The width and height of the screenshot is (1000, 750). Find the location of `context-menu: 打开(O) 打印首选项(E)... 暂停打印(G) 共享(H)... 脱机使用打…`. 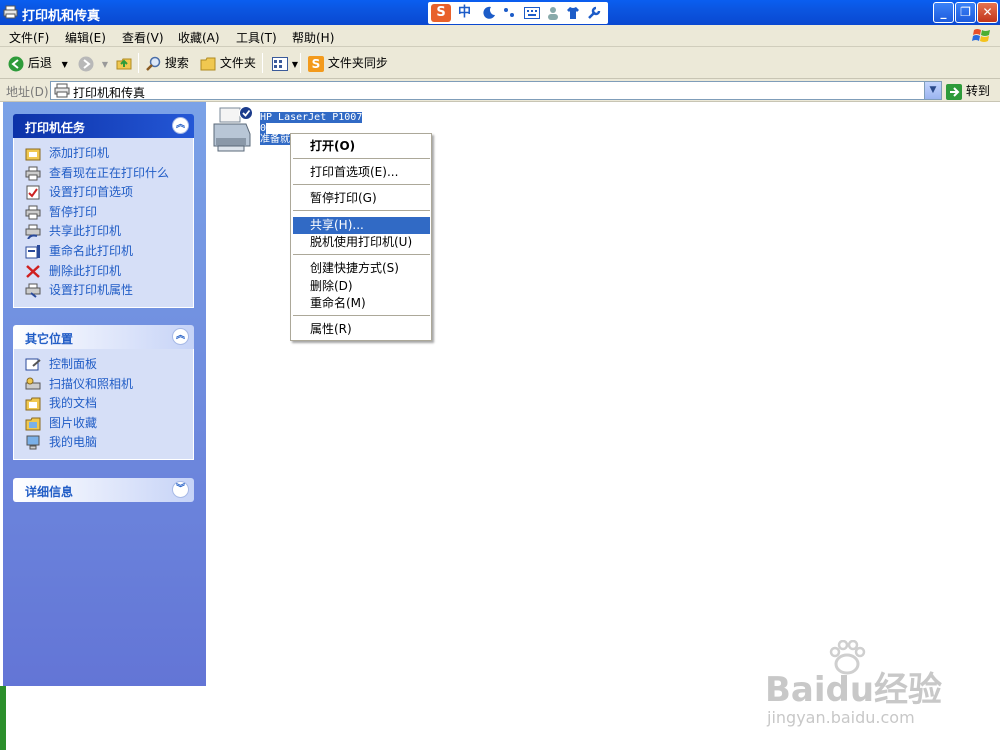

context-menu: 打开(O) 打印首选项(E)... 暂停打印(G) 共享(H)... 脱机使用打… is located at coordinates (361, 237).